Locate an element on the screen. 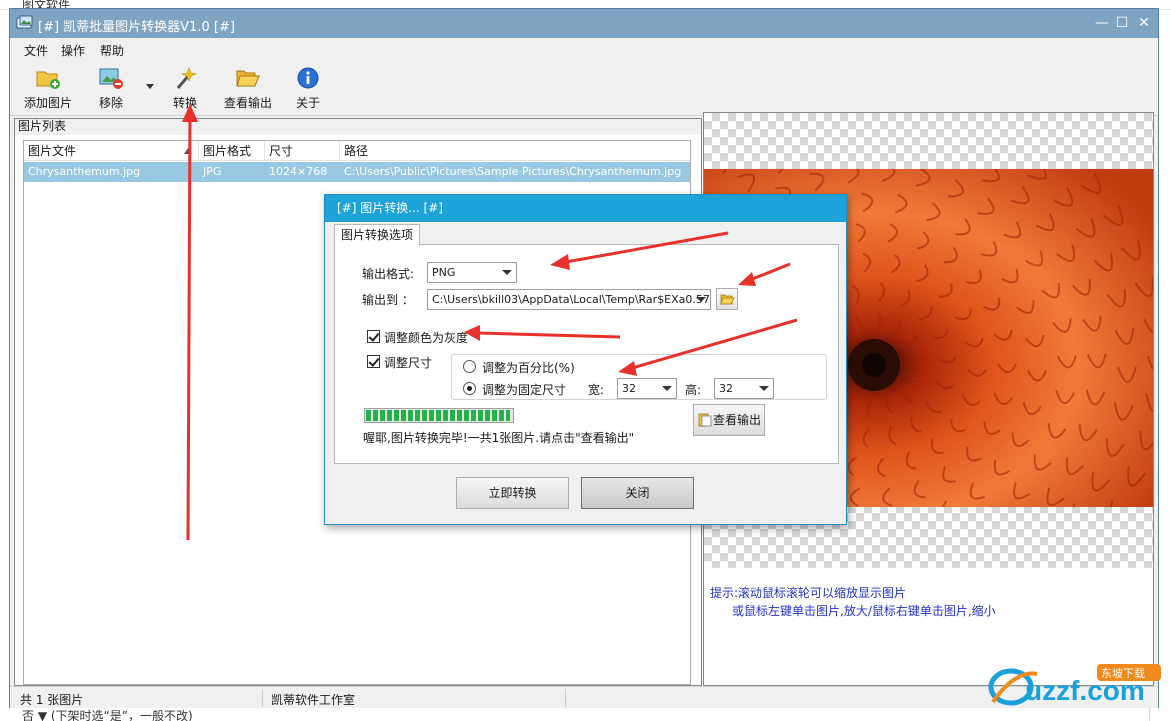  width-value: 32 is located at coordinates (629, 388).